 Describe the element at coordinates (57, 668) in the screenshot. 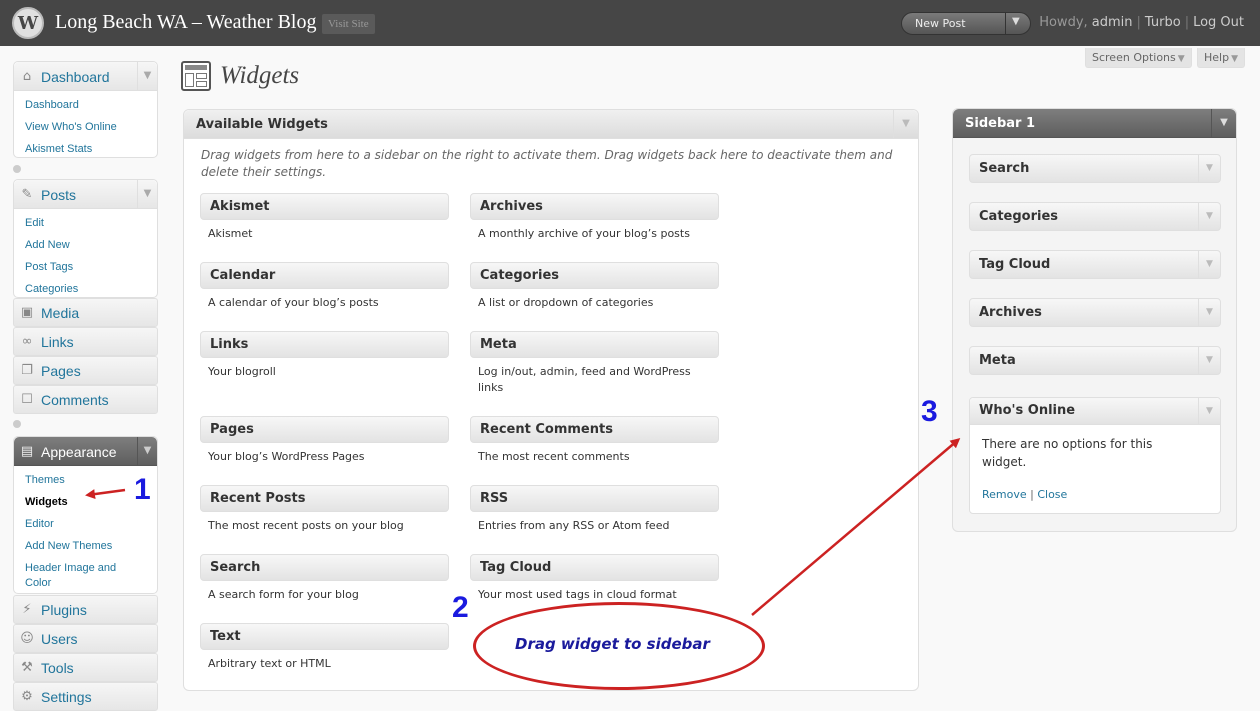

I see `menu-tools-label: Tools` at that location.